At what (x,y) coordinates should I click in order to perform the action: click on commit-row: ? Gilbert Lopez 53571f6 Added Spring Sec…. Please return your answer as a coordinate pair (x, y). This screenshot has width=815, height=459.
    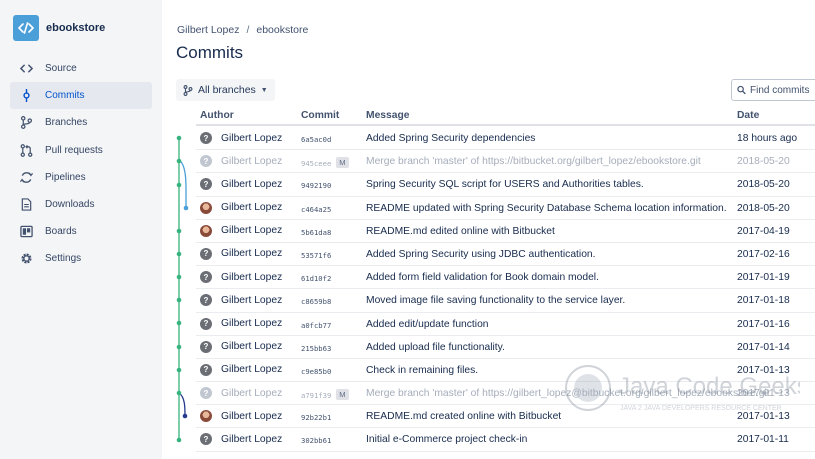
    Looking at the image, I should click on (505, 255).